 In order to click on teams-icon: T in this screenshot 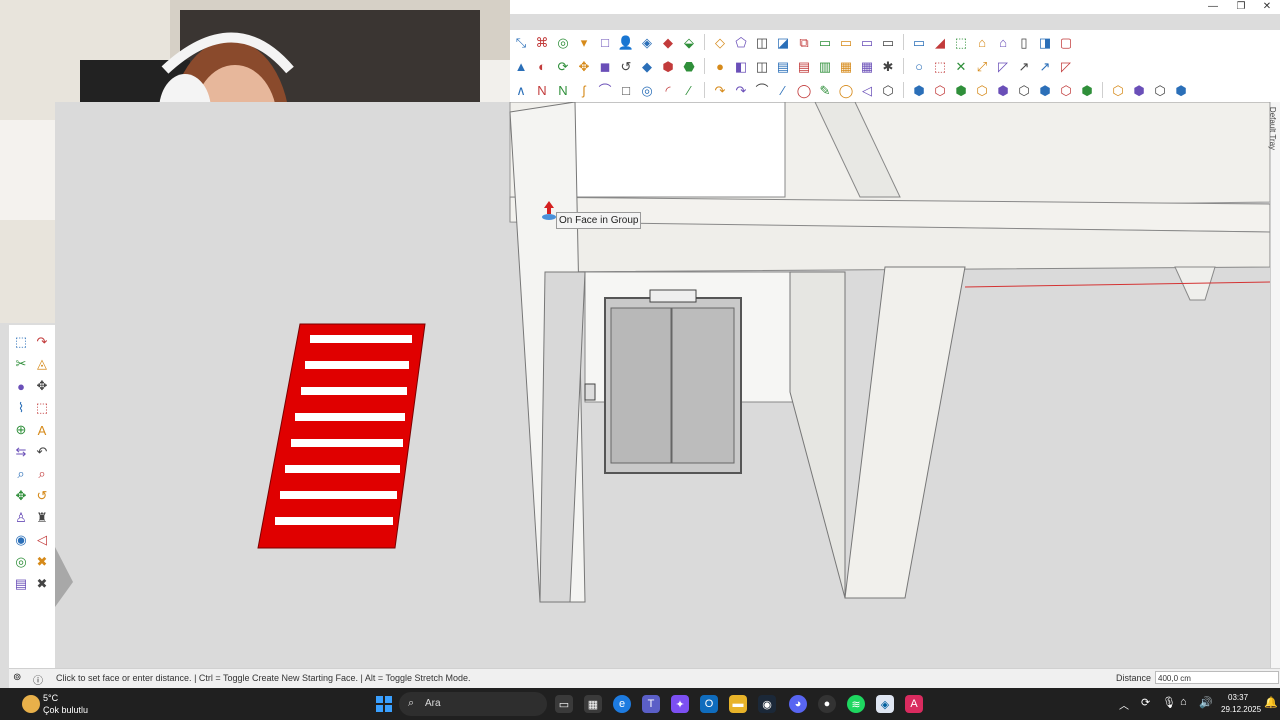, I will do `click(651, 704)`.